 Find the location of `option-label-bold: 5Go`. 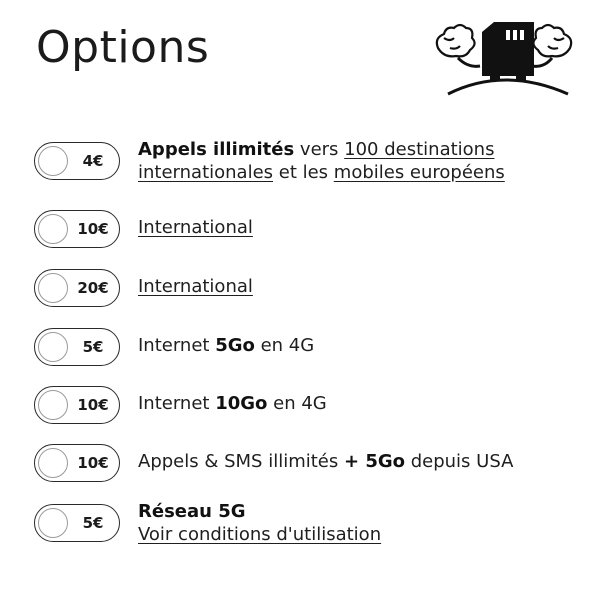

option-label-bold: 5Go is located at coordinates (235, 345).